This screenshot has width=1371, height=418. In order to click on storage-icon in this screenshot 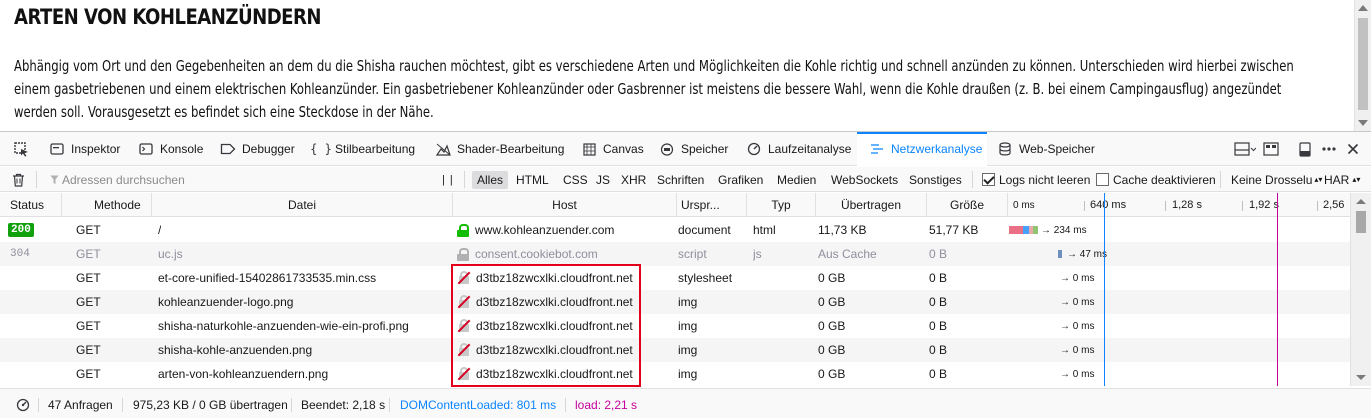, I will do `click(1005, 149)`.